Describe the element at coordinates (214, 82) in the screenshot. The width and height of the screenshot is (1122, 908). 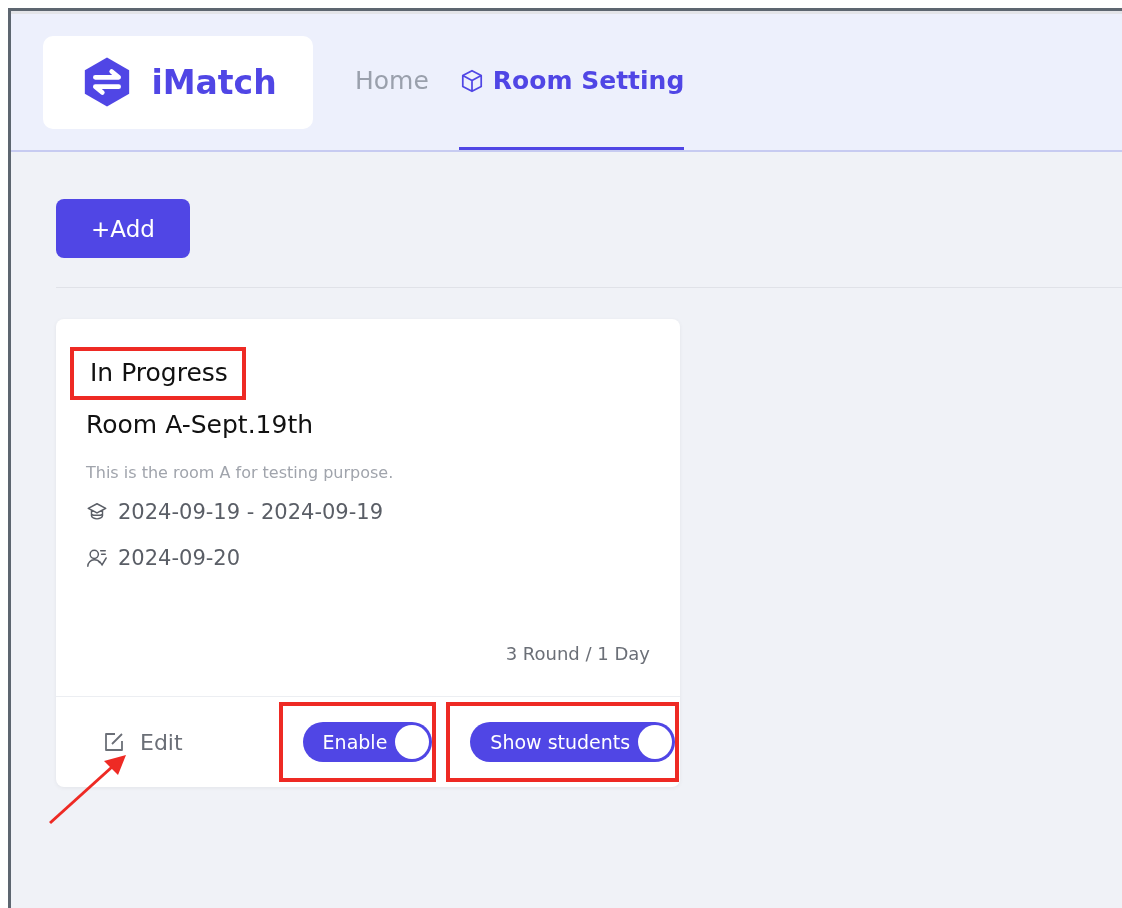
I see `app-name: iMatch` at that location.